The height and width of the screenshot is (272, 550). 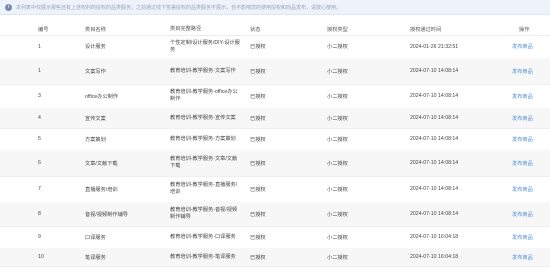 I want to click on cell-name: 音视/视频制作辅导, so click(x=106, y=214).